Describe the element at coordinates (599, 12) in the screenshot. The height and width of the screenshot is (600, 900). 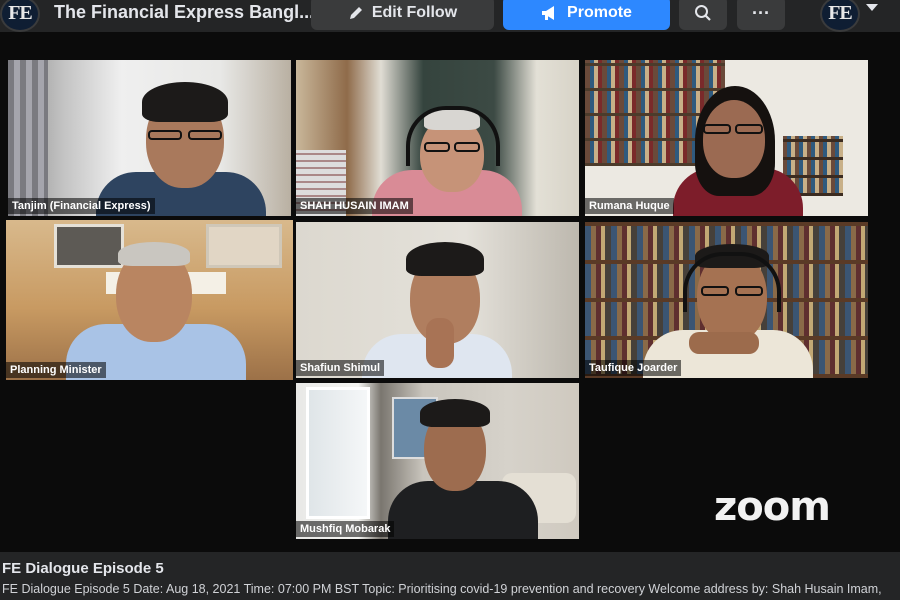
I see `promote-label: Promote` at that location.